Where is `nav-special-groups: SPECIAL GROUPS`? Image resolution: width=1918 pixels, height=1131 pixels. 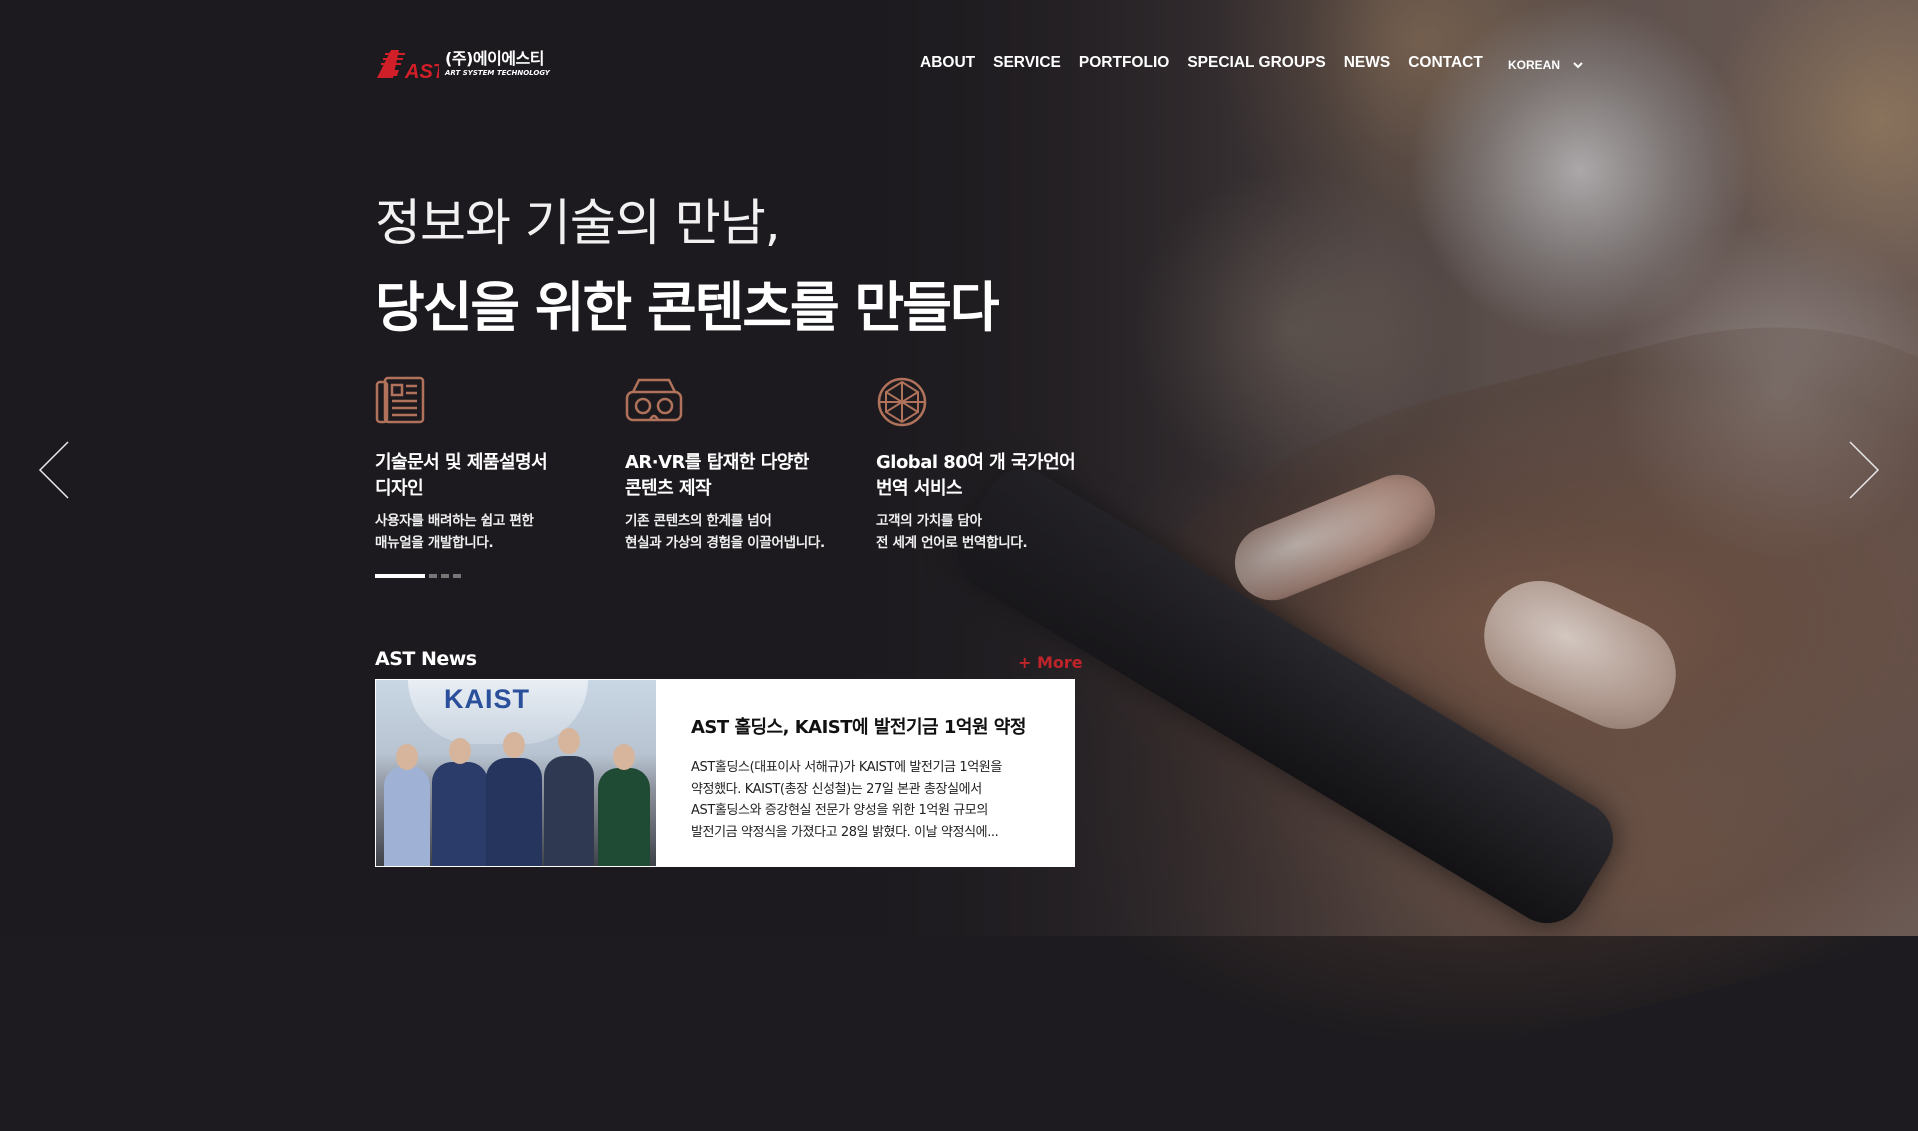 nav-special-groups: SPECIAL GROUPS is located at coordinates (1256, 63).